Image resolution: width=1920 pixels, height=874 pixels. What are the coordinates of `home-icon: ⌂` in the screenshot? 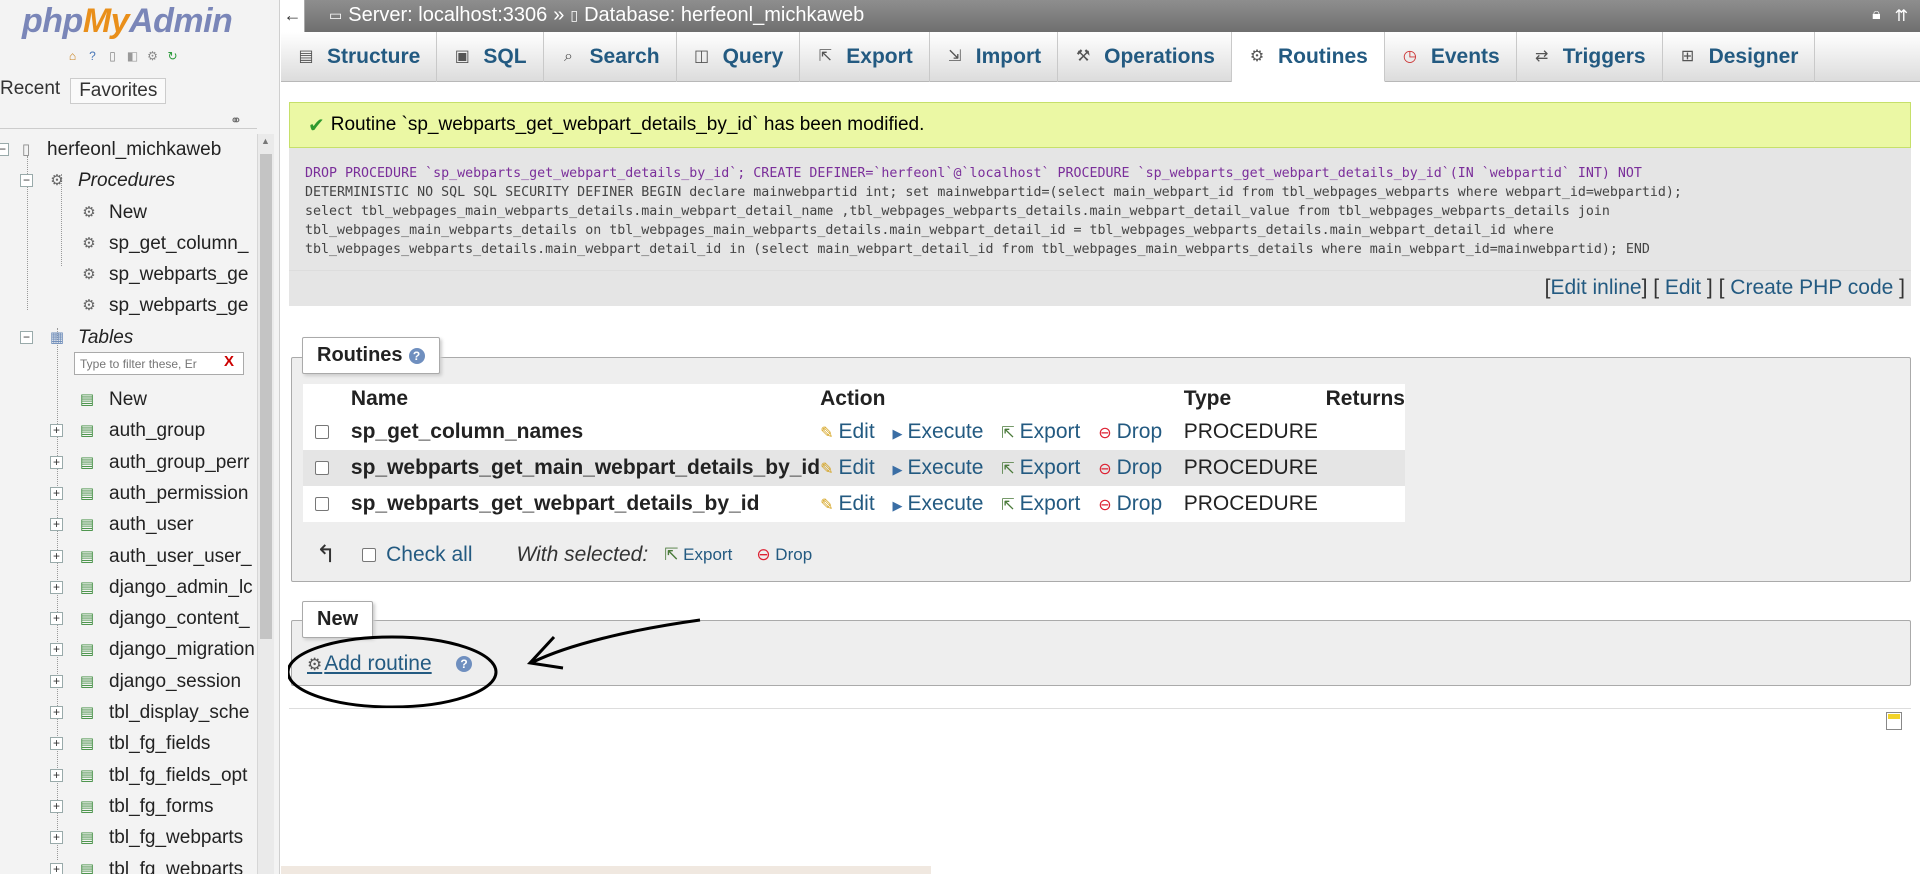 It's located at (72, 56).